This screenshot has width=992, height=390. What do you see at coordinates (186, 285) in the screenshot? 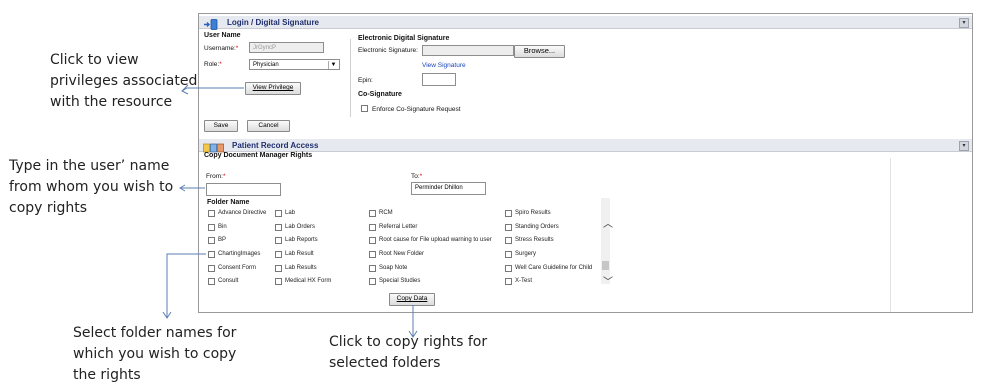
I see `folders-callout` at bounding box center [186, 285].